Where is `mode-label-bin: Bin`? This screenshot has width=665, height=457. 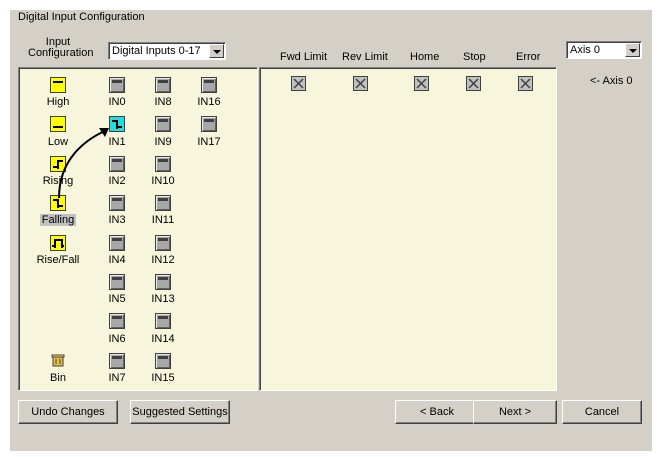
mode-label-bin: Bin is located at coordinates (58, 378).